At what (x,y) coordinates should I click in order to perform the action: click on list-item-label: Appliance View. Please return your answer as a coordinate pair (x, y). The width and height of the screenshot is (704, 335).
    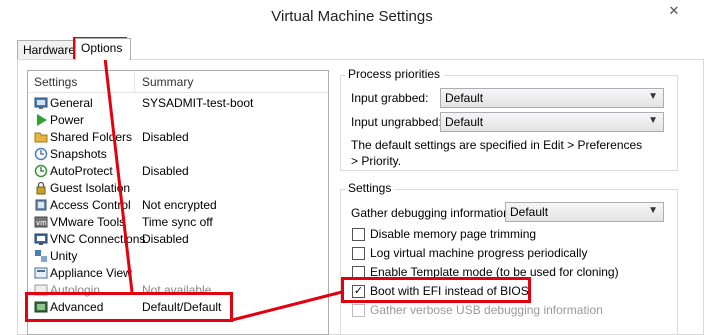
    Looking at the image, I should click on (91, 273).